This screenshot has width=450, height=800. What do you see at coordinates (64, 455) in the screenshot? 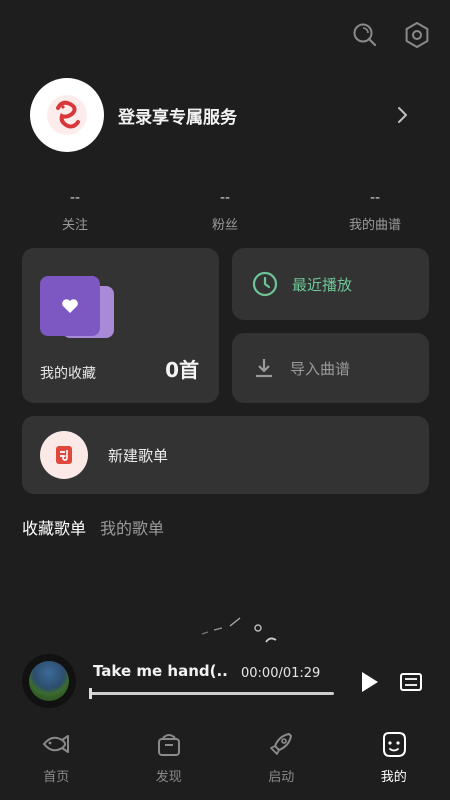
I see `playlist-add-icon` at bounding box center [64, 455].